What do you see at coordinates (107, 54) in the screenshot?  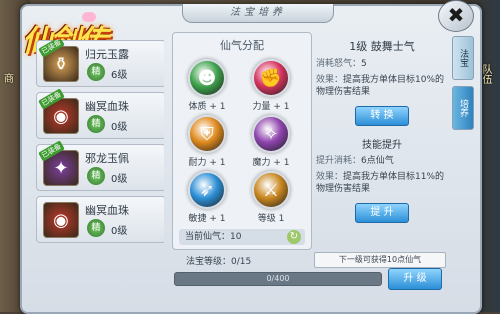 I see `treasure-name: 归元玉露` at bounding box center [107, 54].